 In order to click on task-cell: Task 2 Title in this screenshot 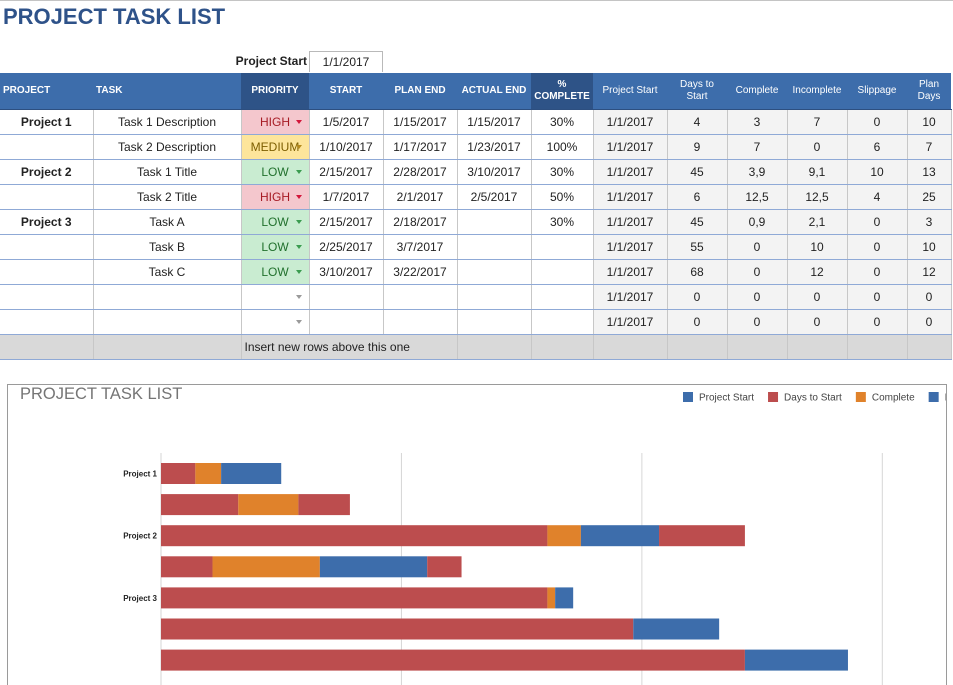, I will do `click(167, 197)`.